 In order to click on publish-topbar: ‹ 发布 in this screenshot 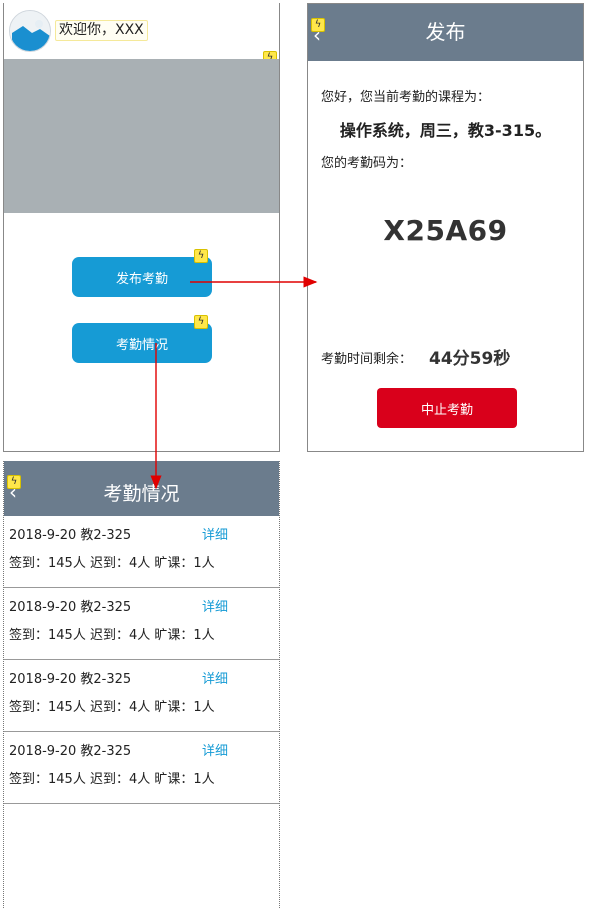, I will do `click(445, 32)`.